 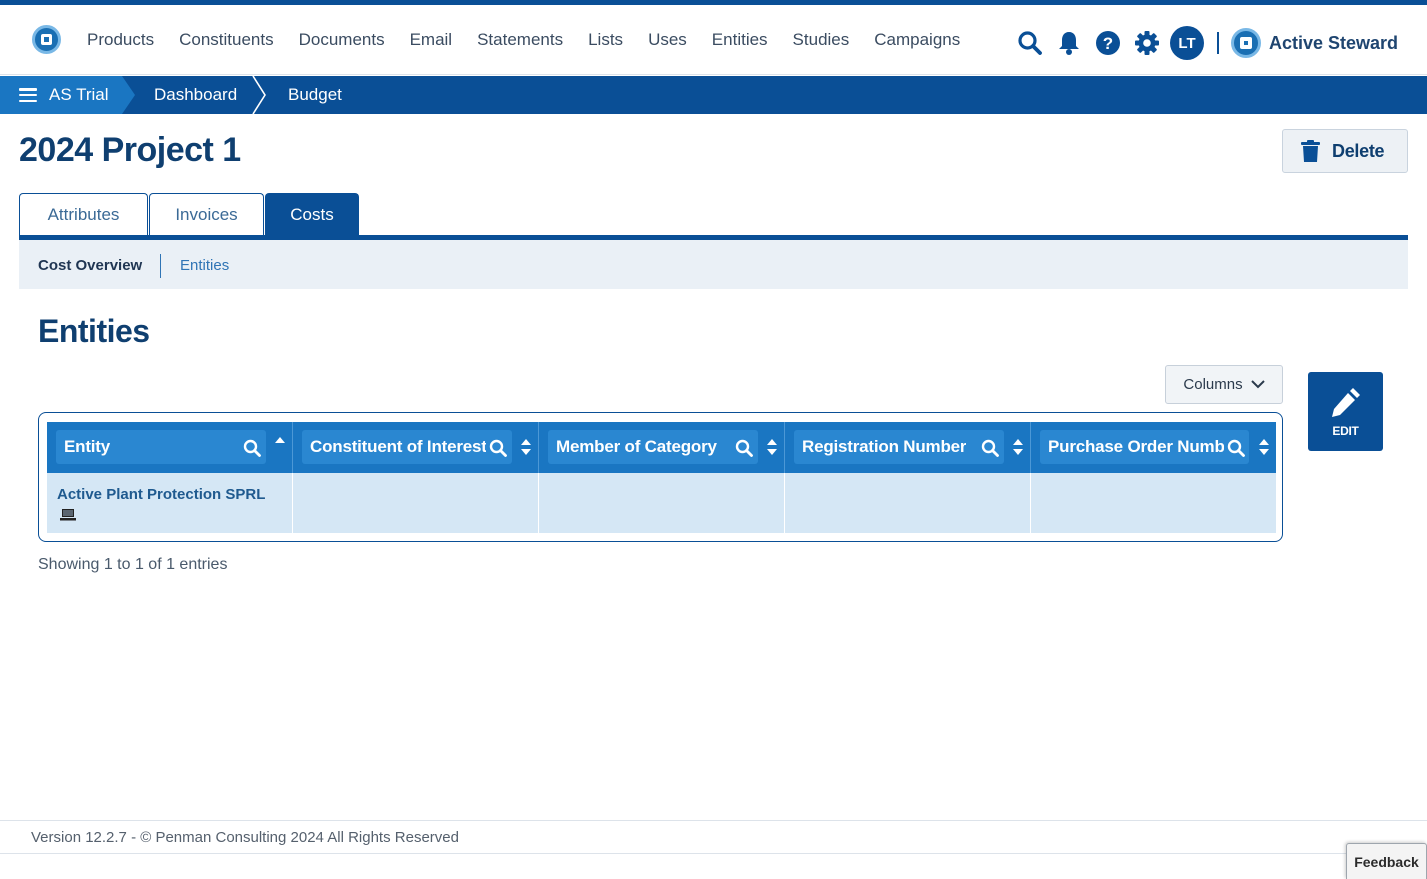 What do you see at coordinates (94, 331) in the screenshot?
I see `section-title: Entities` at bounding box center [94, 331].